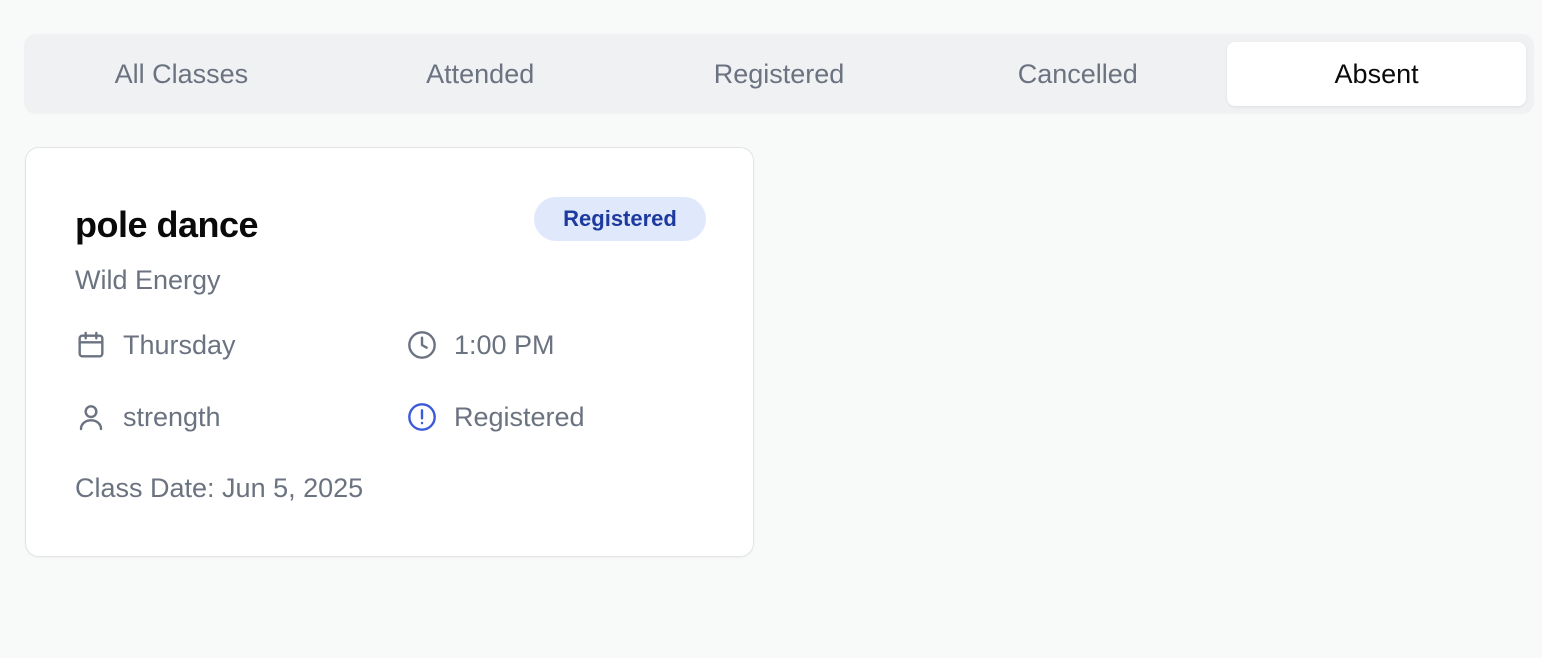 This screenshot has height=658, width=1542. Describe the element at coordinates (181, 74) in the screenshot. I see `tab-all-classes: All Classes` at that location.